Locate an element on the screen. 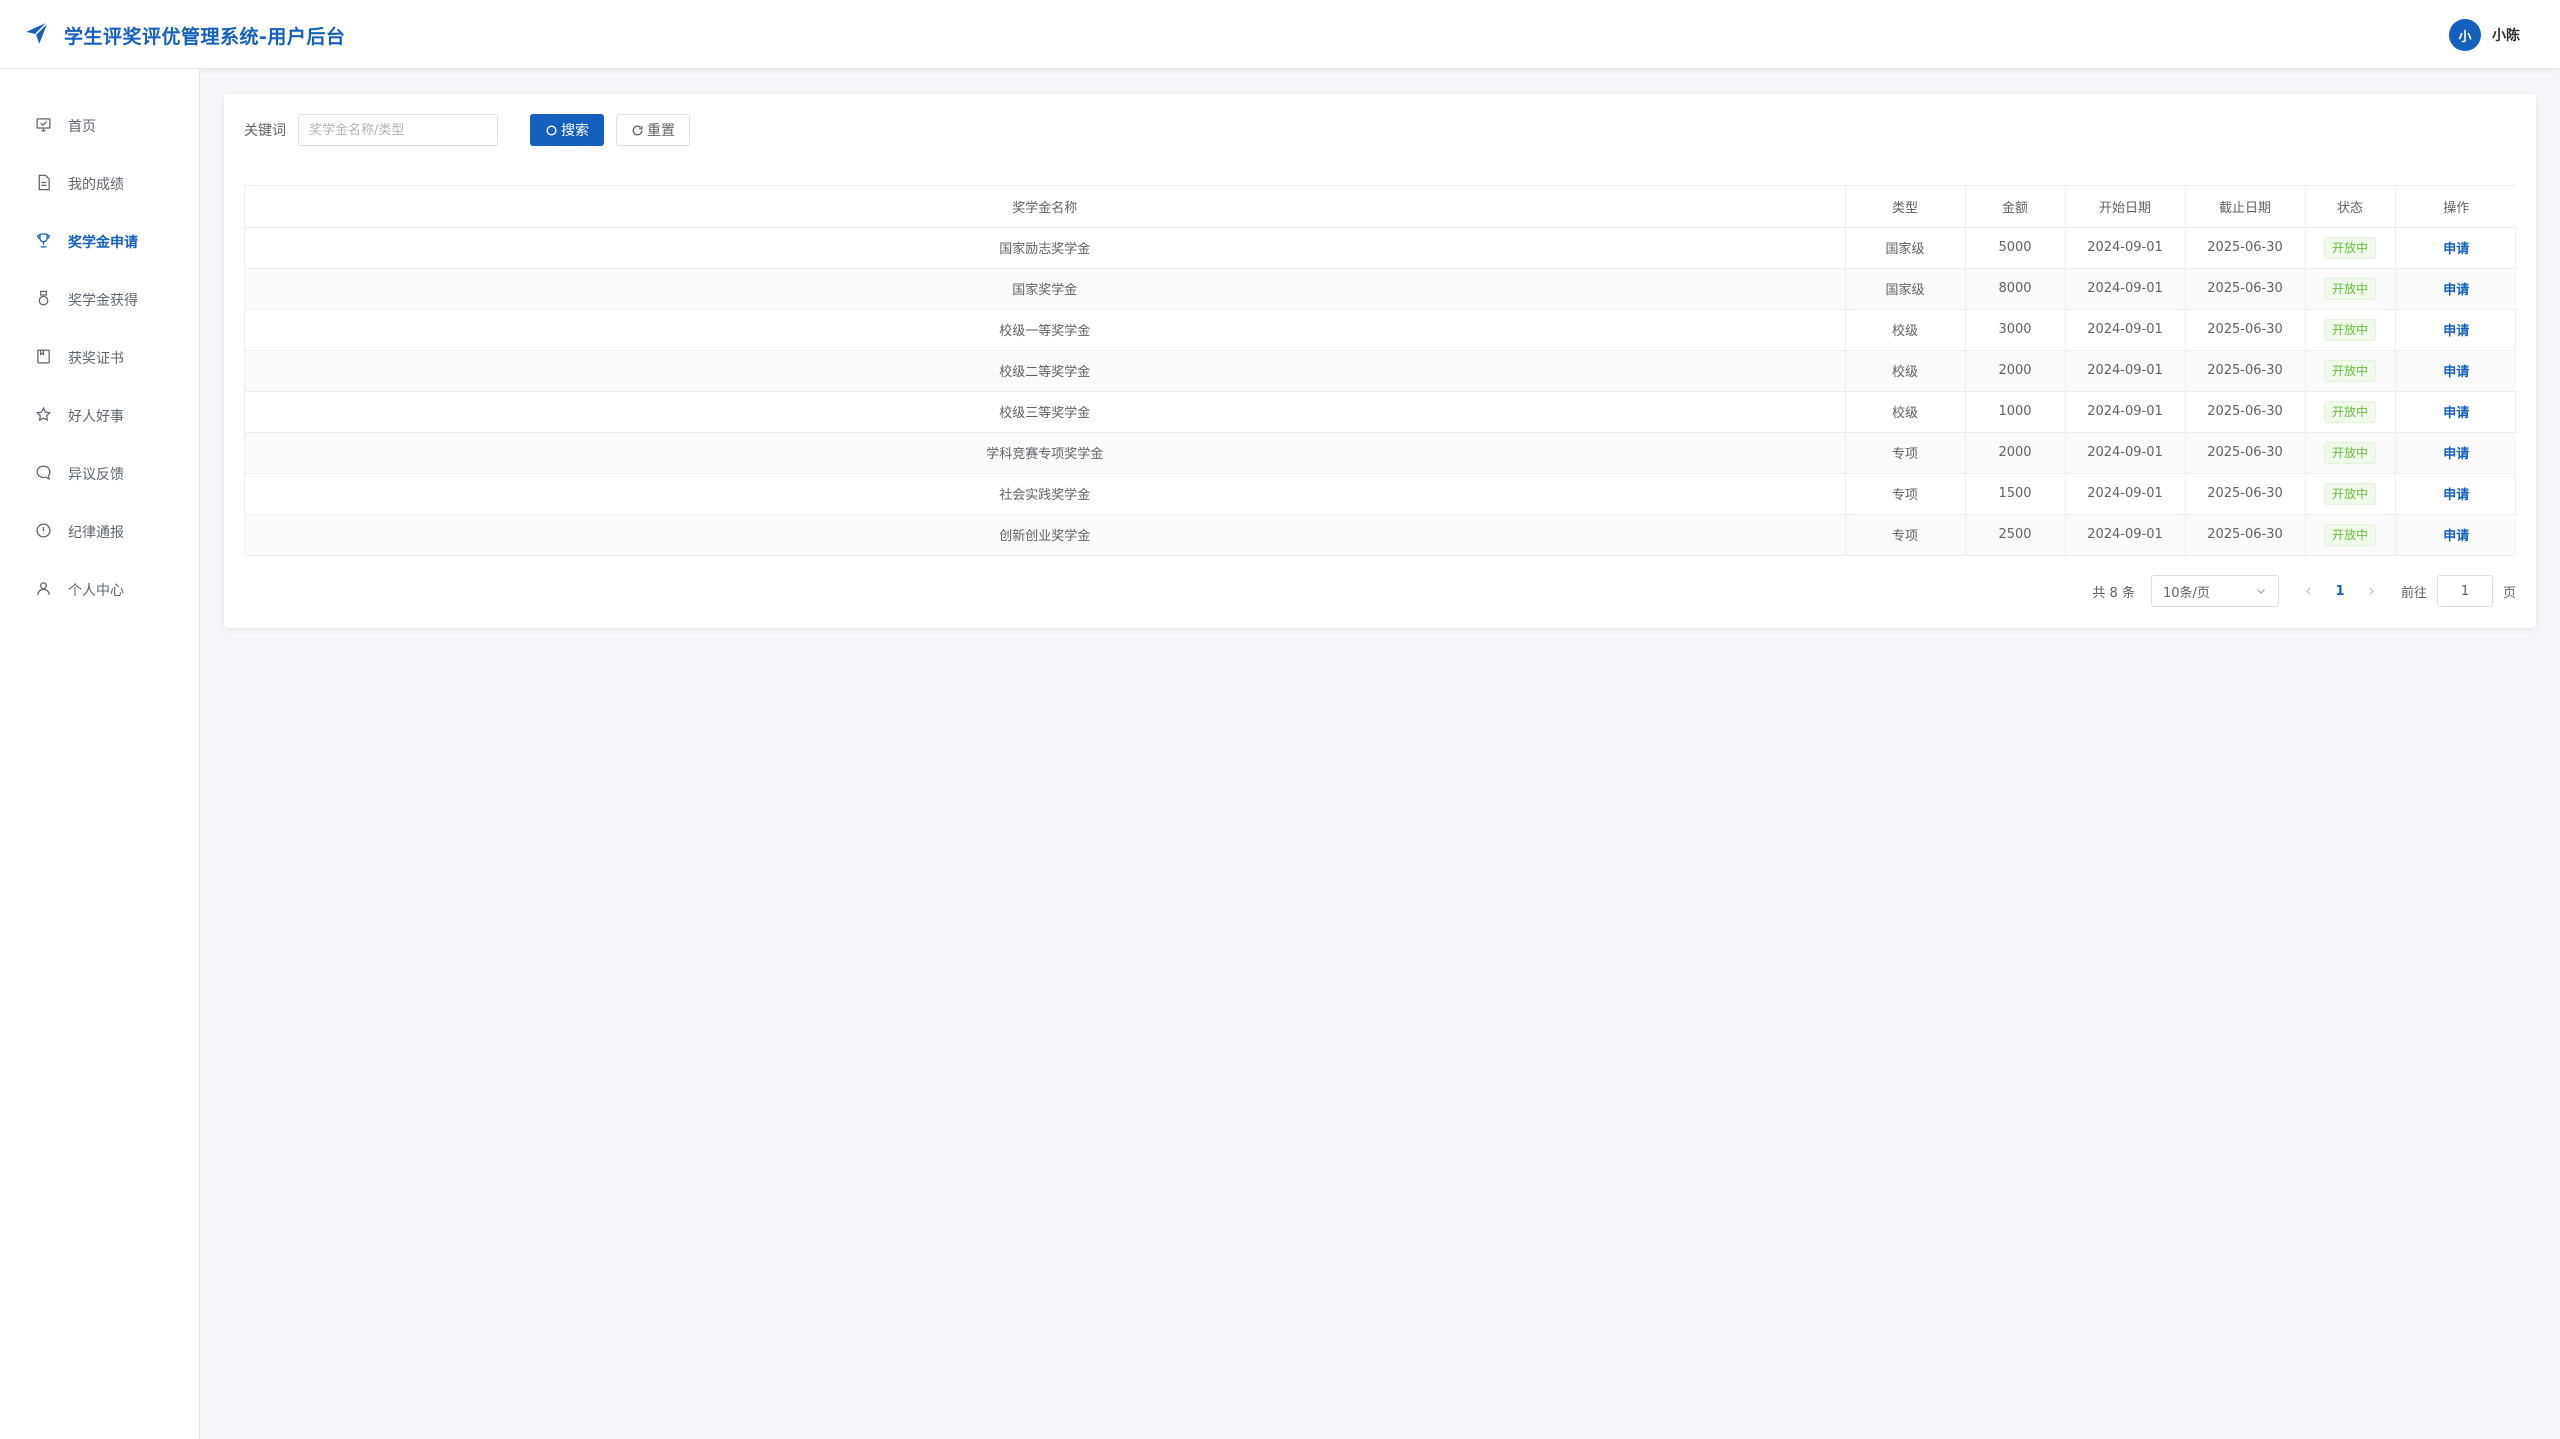  cell-amount: 2000 is located at coordinates (2015, 453).